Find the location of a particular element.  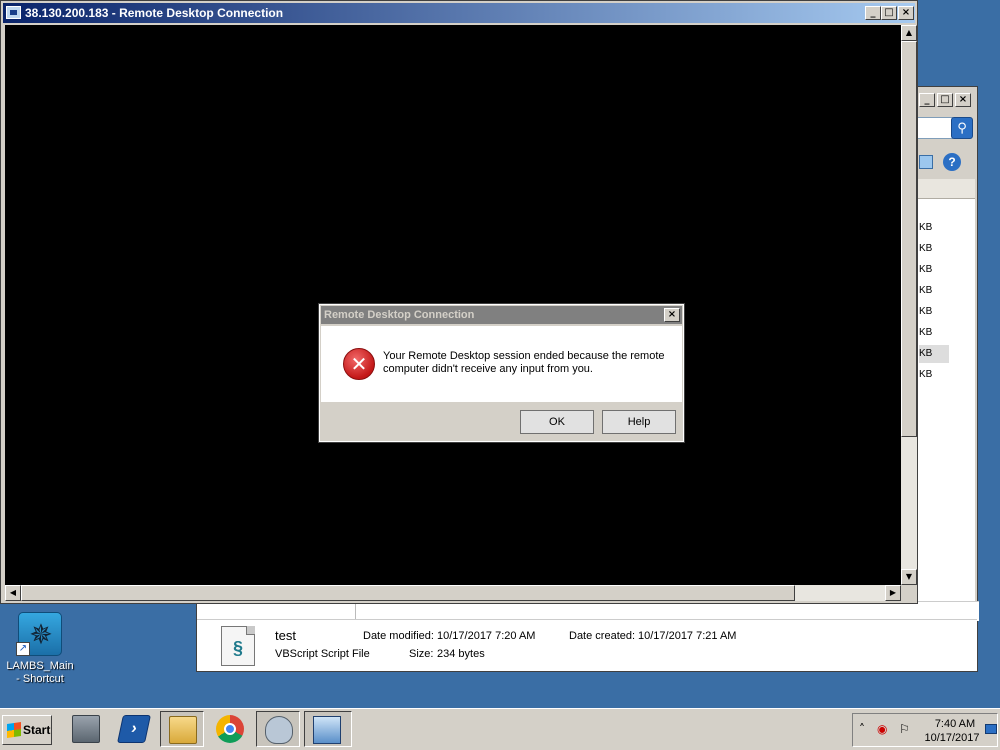

vertical-scrollbar: ▲ ▼ is located at coordinates (909, 305).